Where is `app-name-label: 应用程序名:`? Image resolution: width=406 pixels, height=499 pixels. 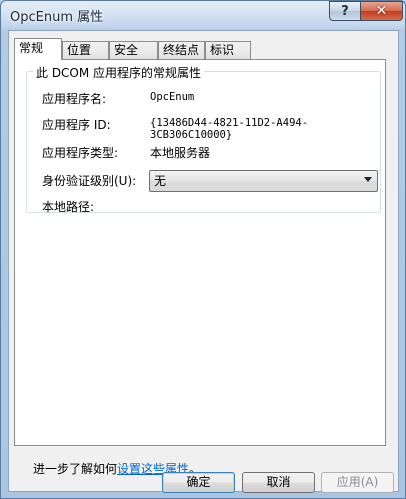 app-name-label: 应用程序名: is located at coordinates (74, 99).